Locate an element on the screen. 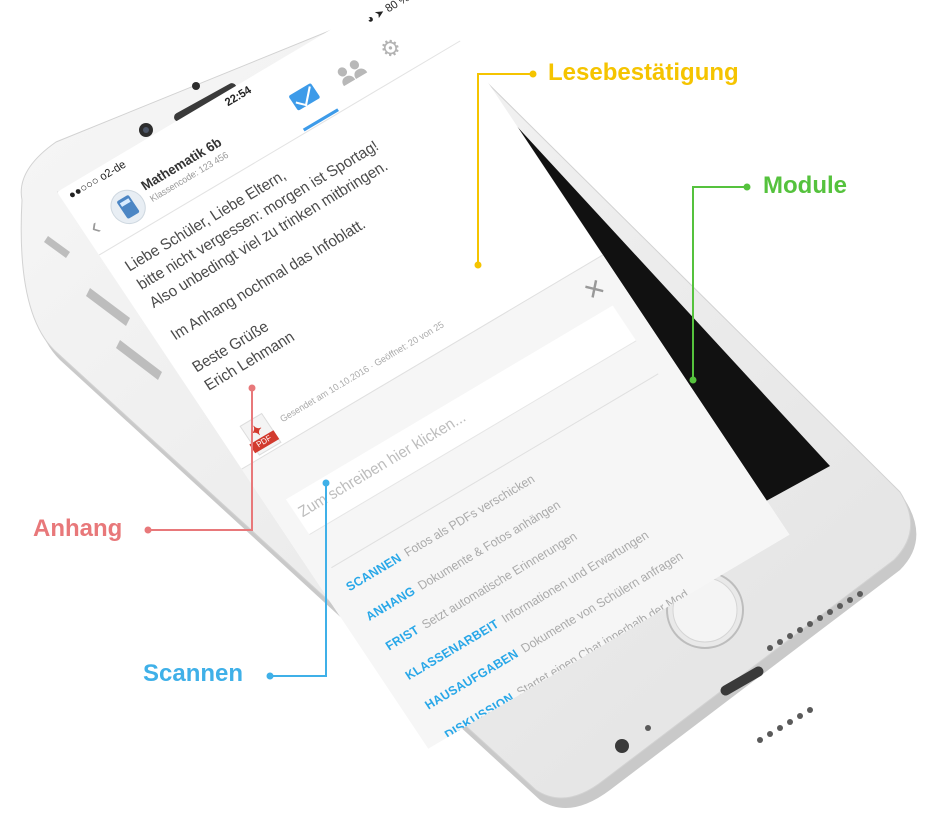  tab-messages-mail-icon is located at coordinates (305, 97).